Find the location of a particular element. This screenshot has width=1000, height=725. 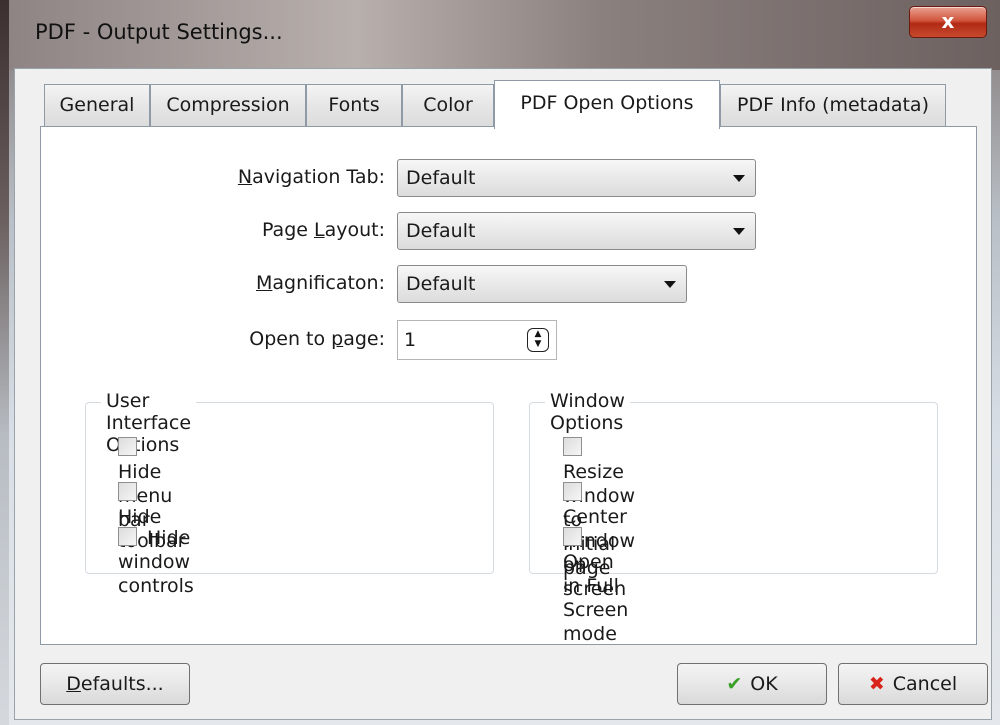

close-button: x is located at coordinates (948, 22).